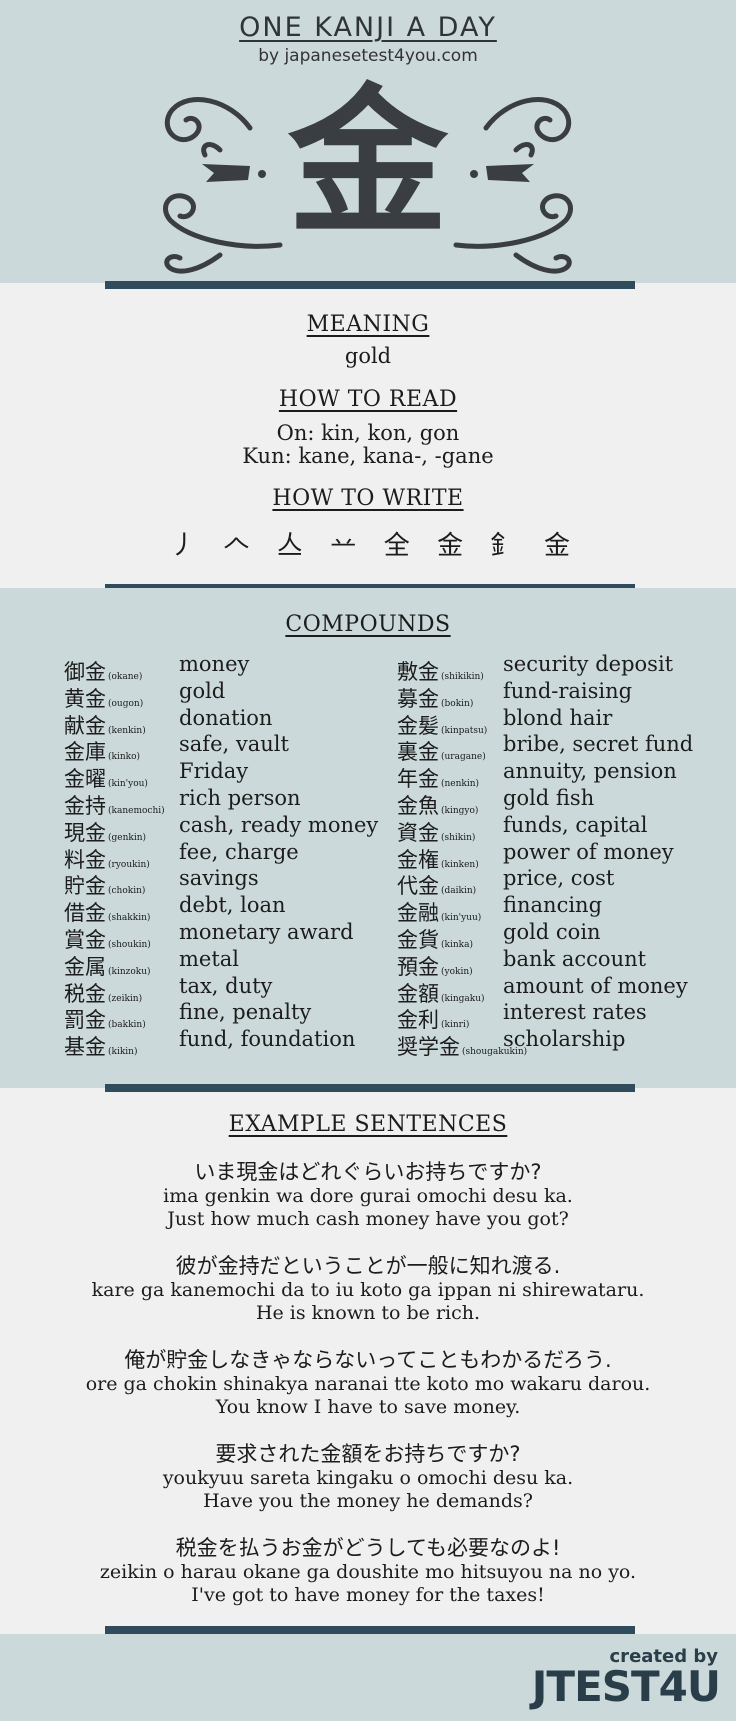 The image size is (736, 1721). I want to click on stroke-step: 亼, so click(289, 546).